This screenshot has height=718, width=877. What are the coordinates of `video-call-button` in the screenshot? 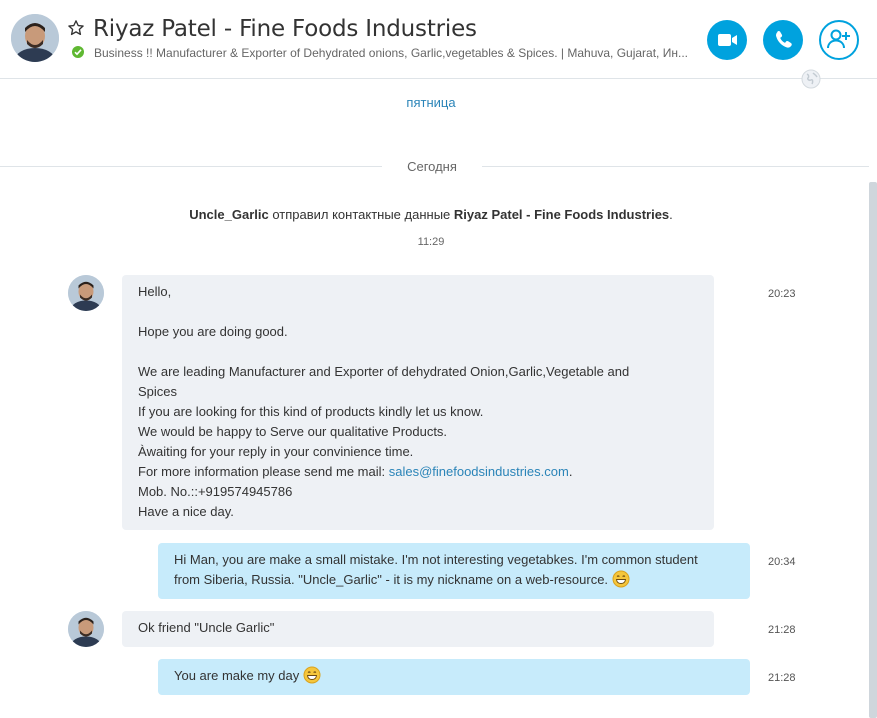 It's located at (727, 40).